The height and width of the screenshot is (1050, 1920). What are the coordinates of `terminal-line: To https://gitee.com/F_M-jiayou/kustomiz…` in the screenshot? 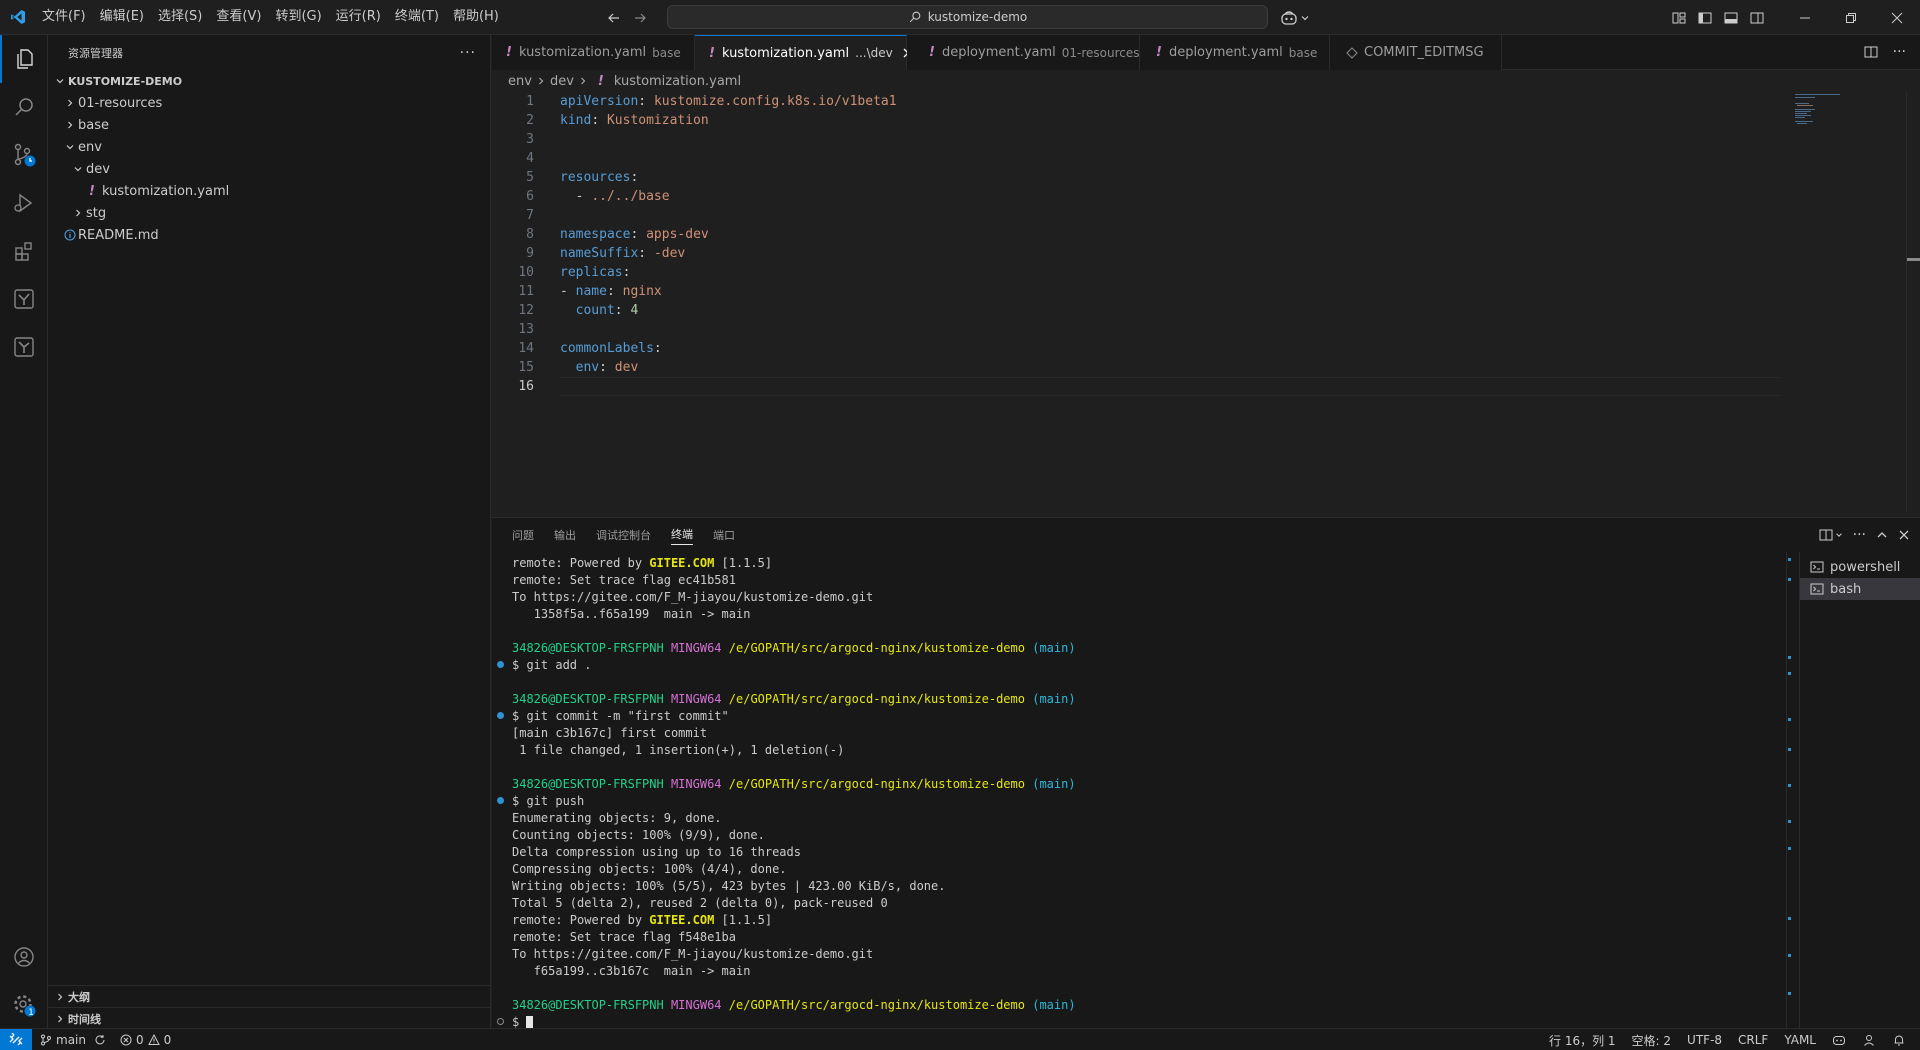 It's located at (693, 954).